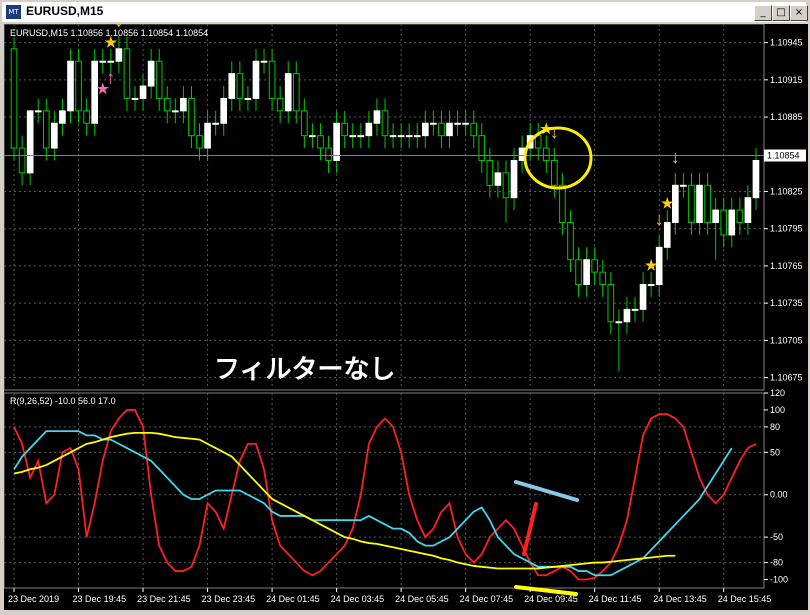 The width and height of the screenshot is (810, 615). What do you see at coordinates (786, 378) in the screenshot?
I see `main-y-tick-label: 1.10675` at bounding box center [786, 378].